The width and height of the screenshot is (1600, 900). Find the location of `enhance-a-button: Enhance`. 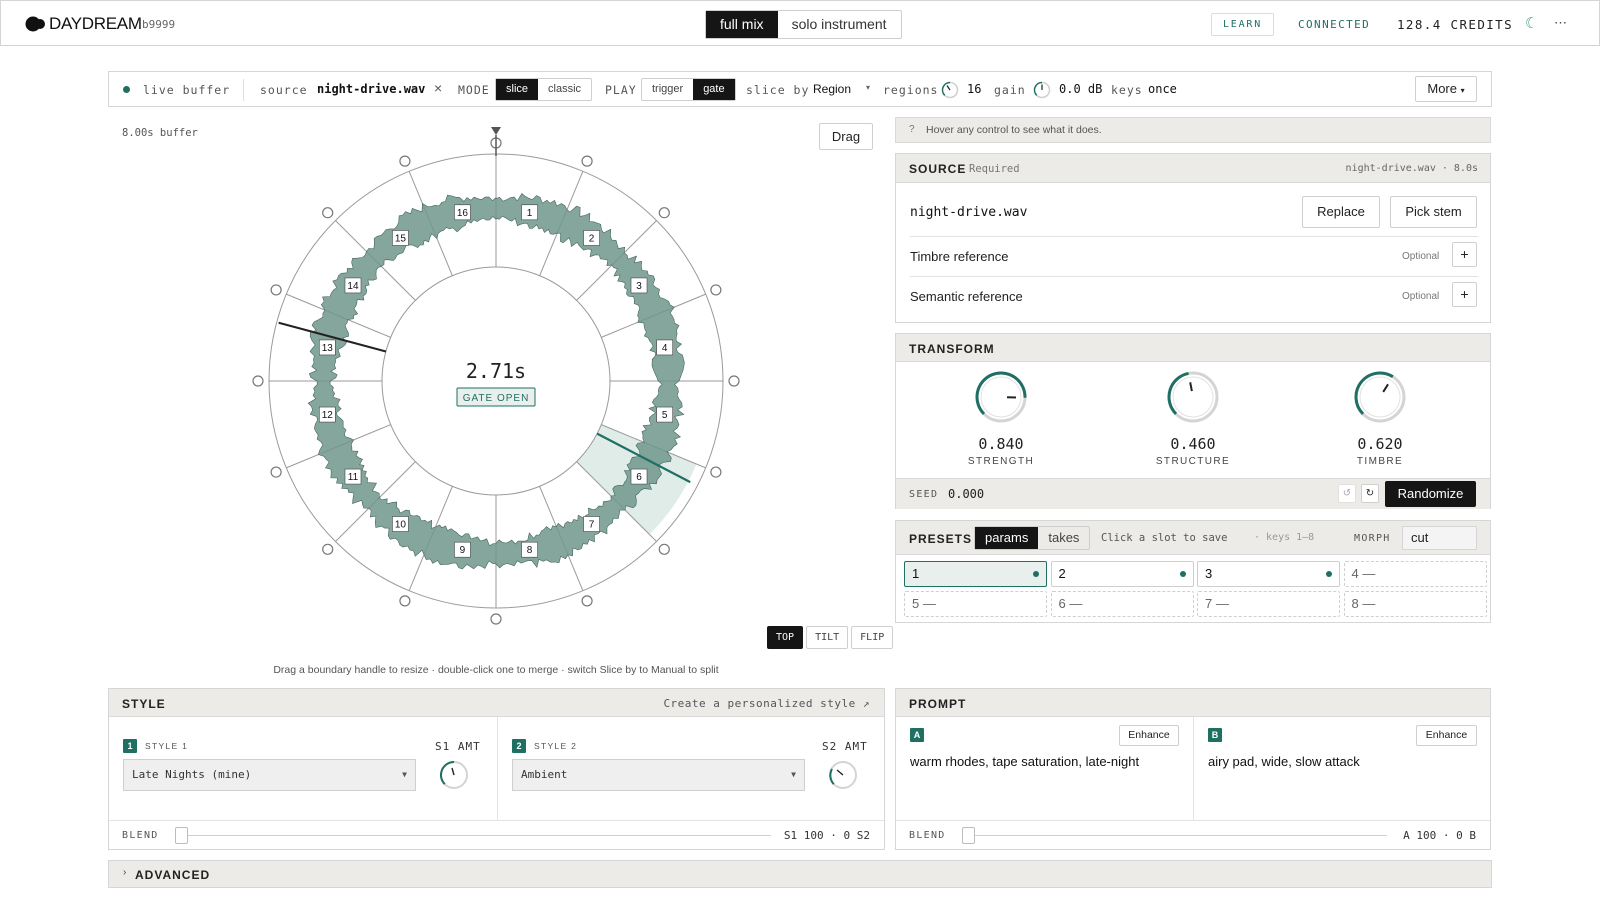

enhance-a-button: Enhance is located at coordinates (1149, 735).